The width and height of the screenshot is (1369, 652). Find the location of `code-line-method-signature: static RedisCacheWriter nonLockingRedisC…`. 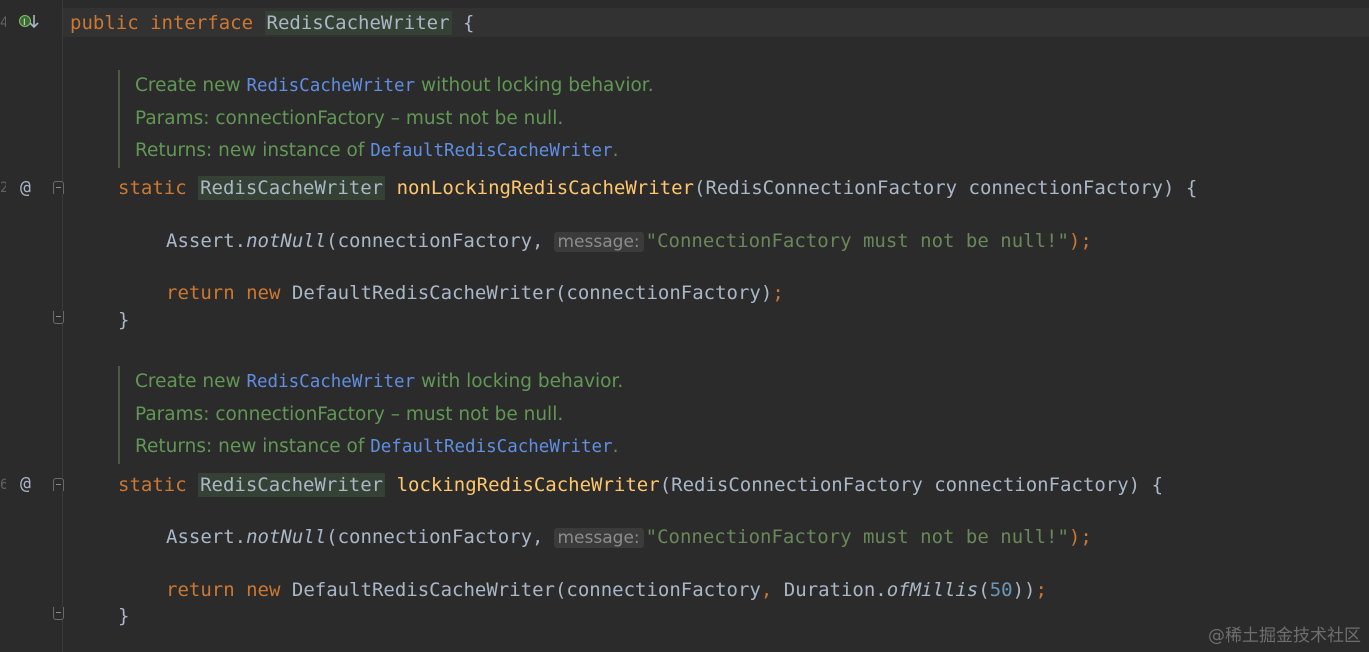

code-line-method-signature: static RedisCacheWriter nonLockingRedisC… is located at coordinates (657, 188).